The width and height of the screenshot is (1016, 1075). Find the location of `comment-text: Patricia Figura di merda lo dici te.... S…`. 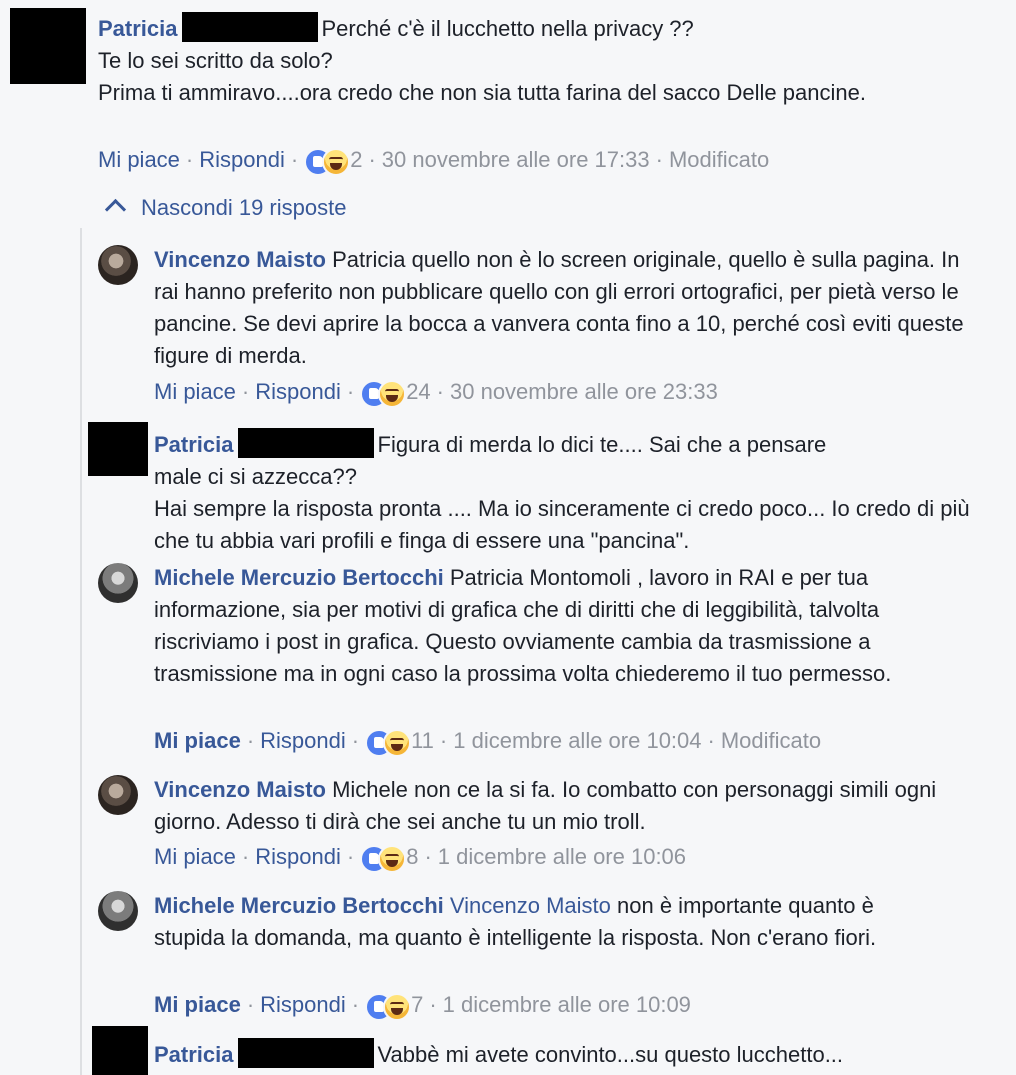

comment-text: Patricia Figura di merda lo dici te.... S… is located at coordinates (564, 492).